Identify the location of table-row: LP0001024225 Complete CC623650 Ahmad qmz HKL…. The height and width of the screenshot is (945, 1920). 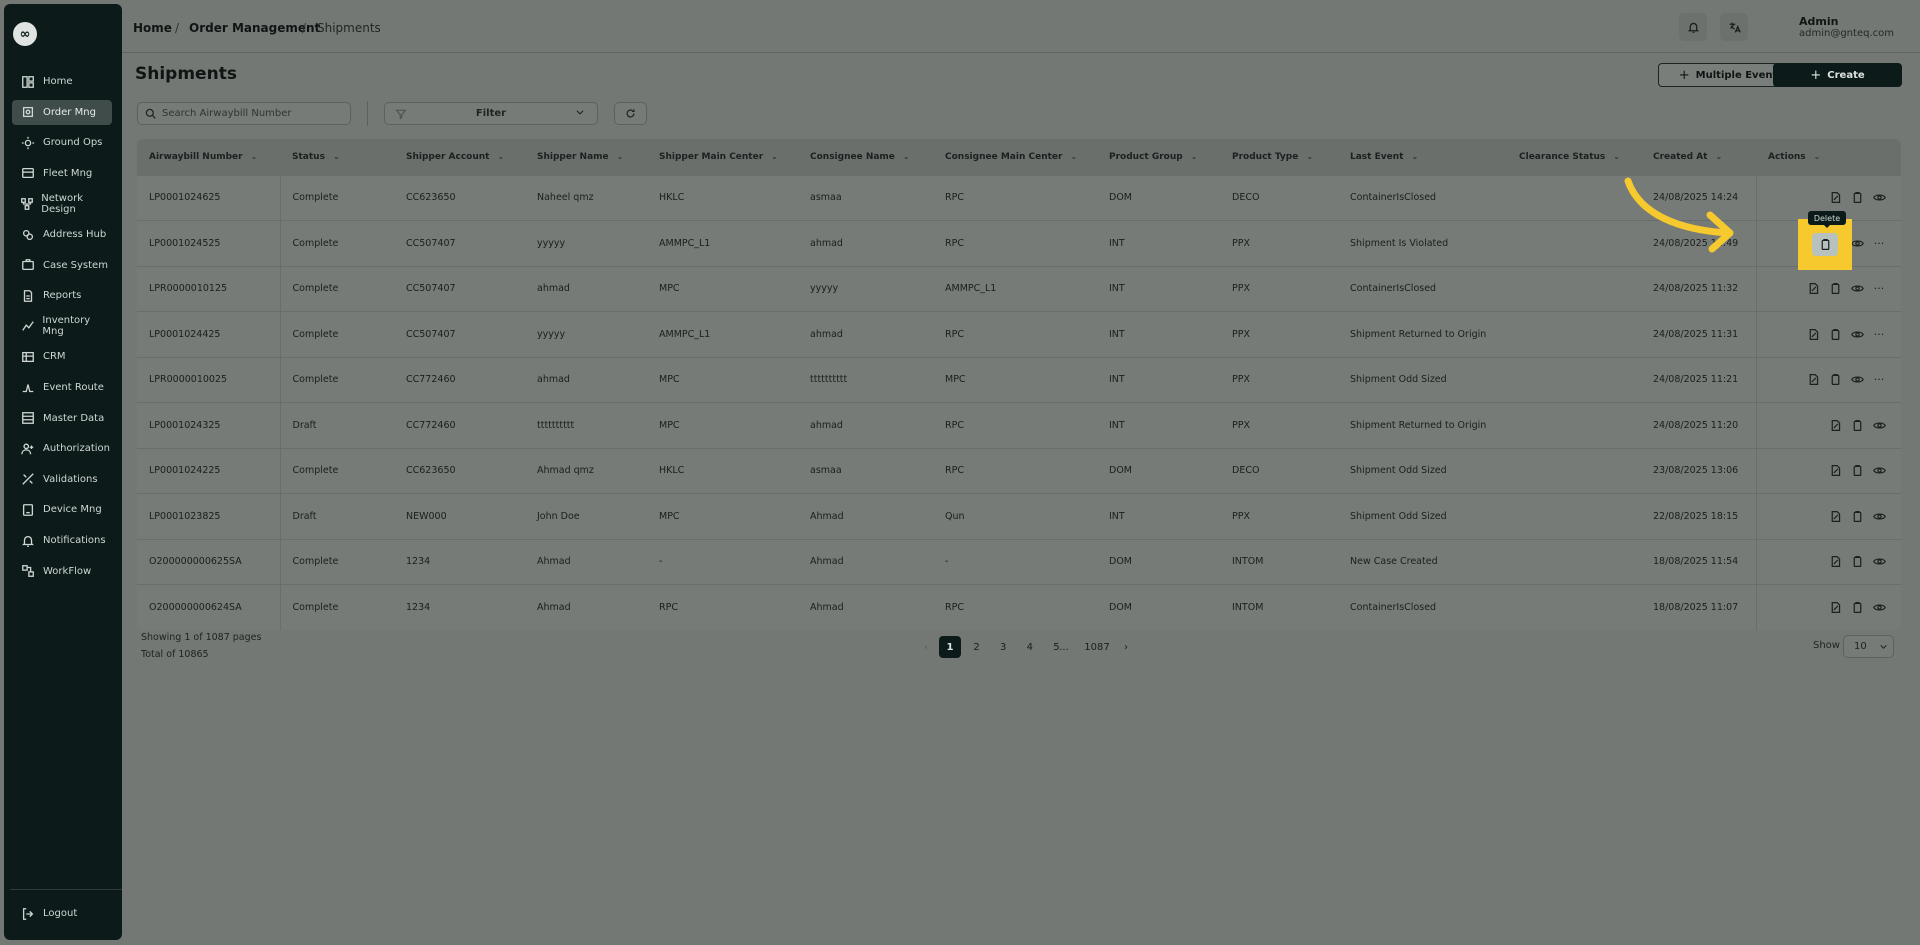
(1019, 471).